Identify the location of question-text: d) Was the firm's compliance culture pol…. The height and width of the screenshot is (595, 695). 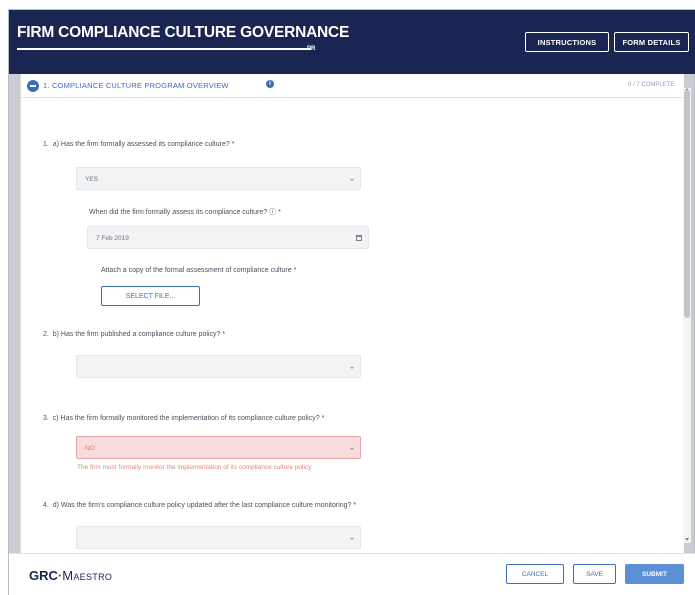
(204, 505).